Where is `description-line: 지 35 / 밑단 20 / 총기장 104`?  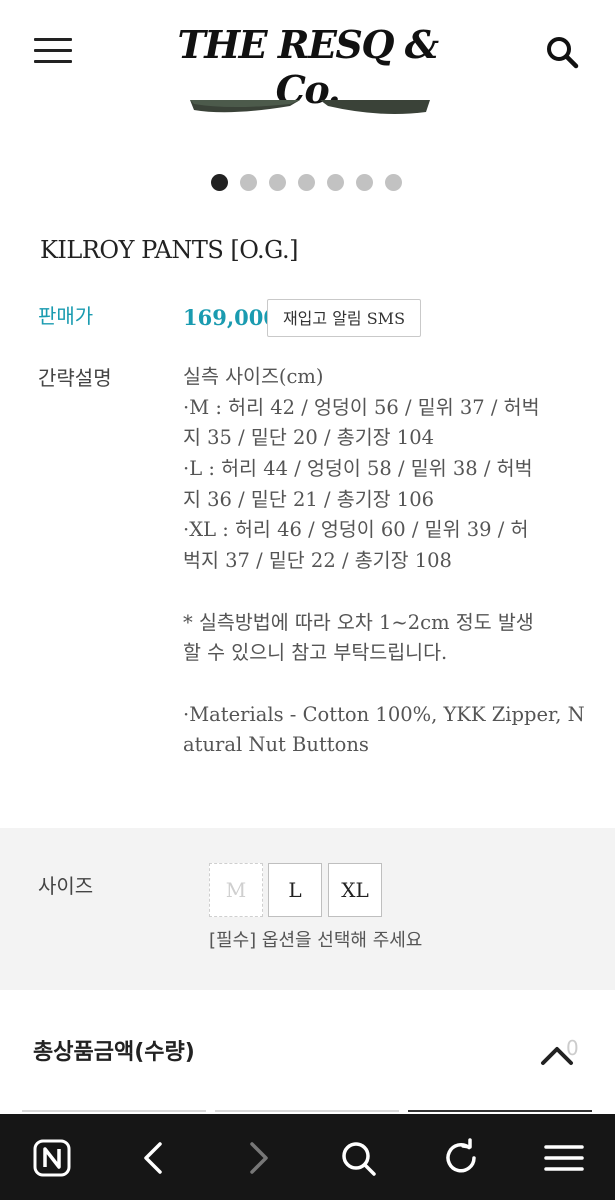
description-line: 지 35 / 밑단 20 / 총기장 104 is located at coordinates (309, 438).